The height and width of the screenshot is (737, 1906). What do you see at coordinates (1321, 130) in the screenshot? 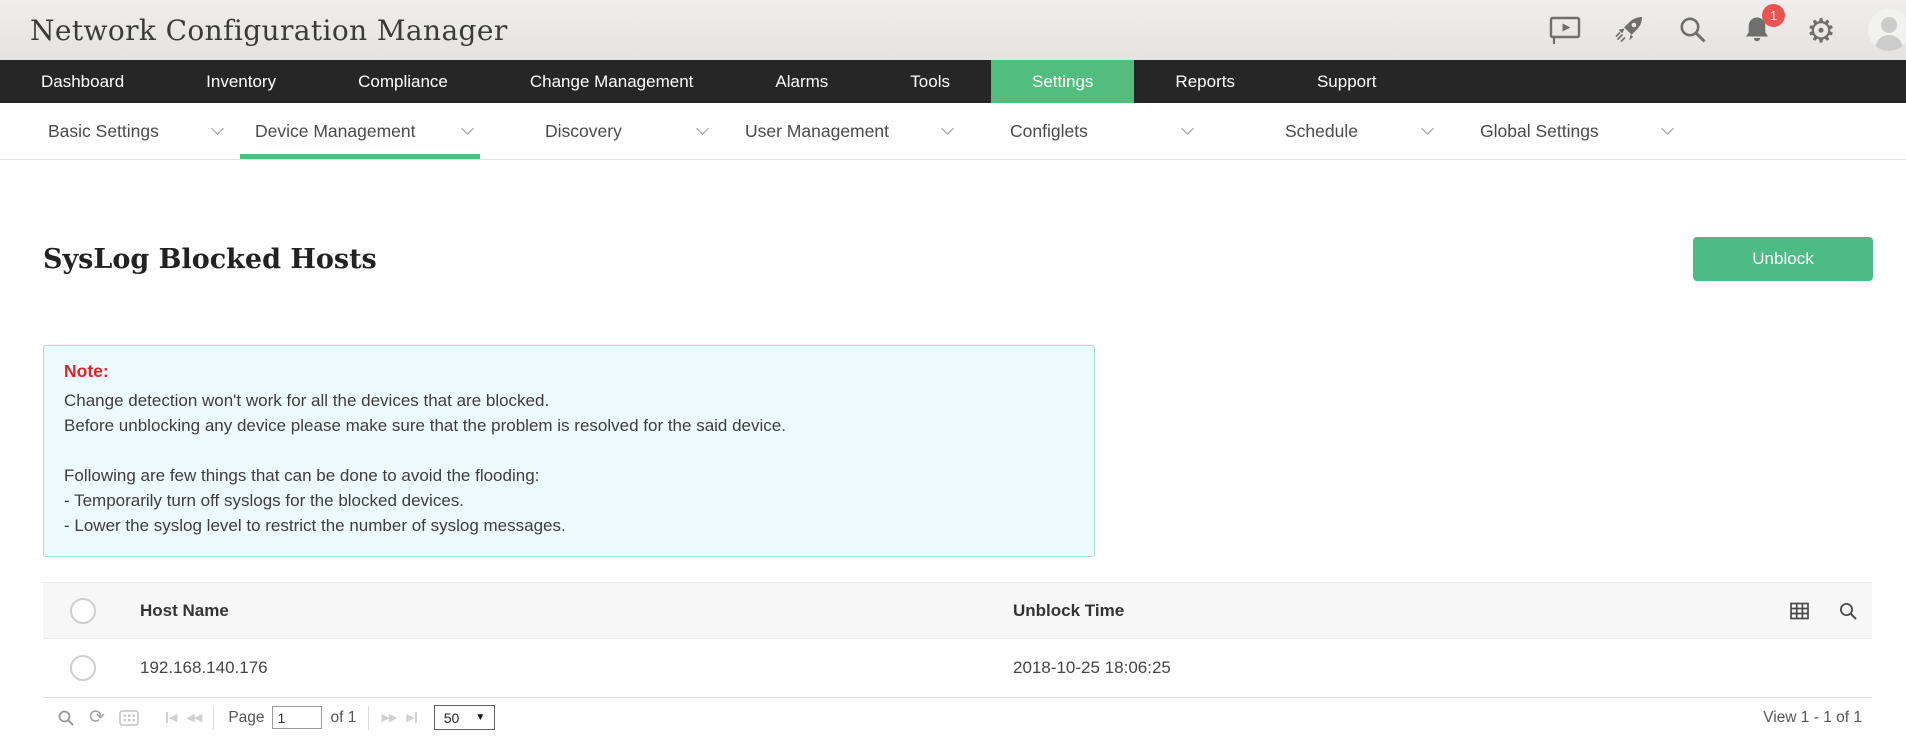
I see `subnav-label: Schedule` at bounding box center [1321, 130].